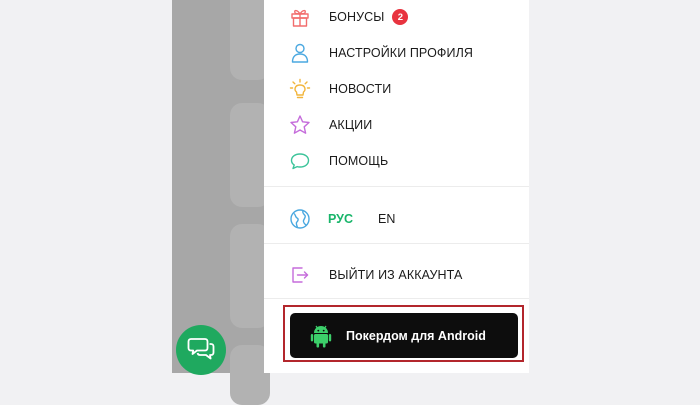  What do you see at coordinates (359, 161) in the screenshot?
I see `menu-item-label: ПОМОЩЬ` at bounding box center [359, 161].